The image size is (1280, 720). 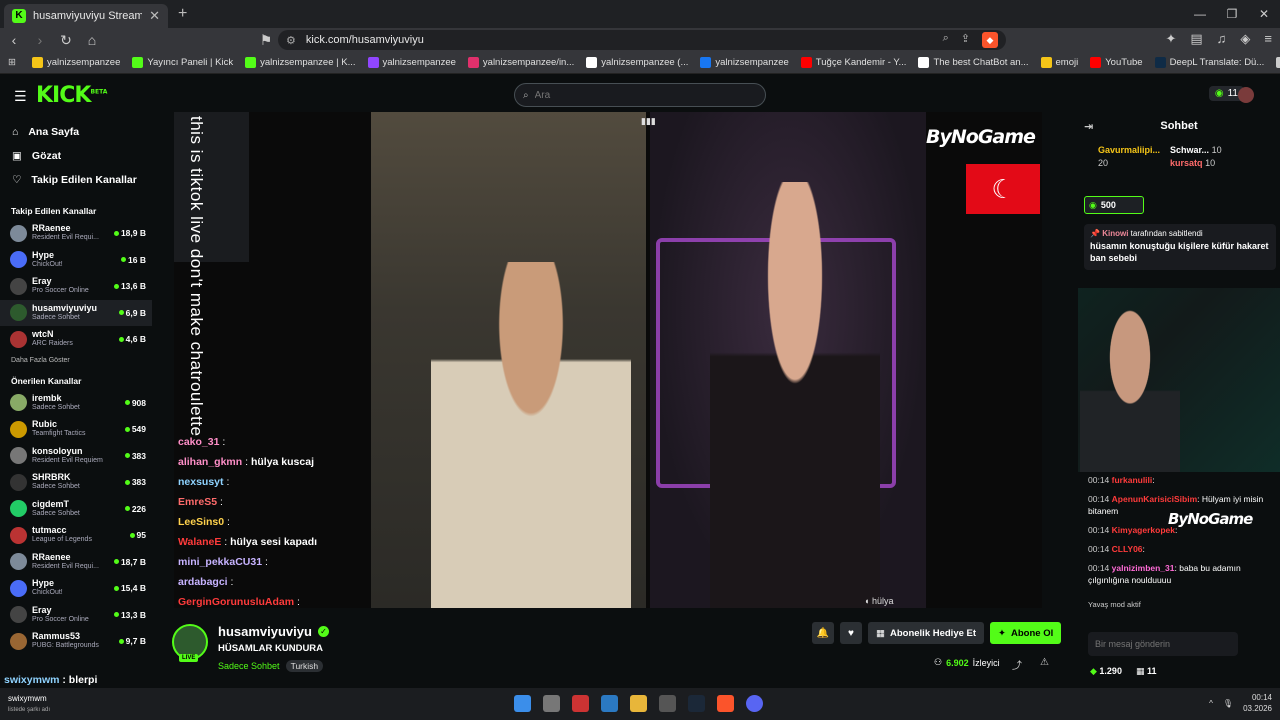 I want to click on sidebar-channel: irembk Sadece Sohbet 908, so click(x=76, y=403).